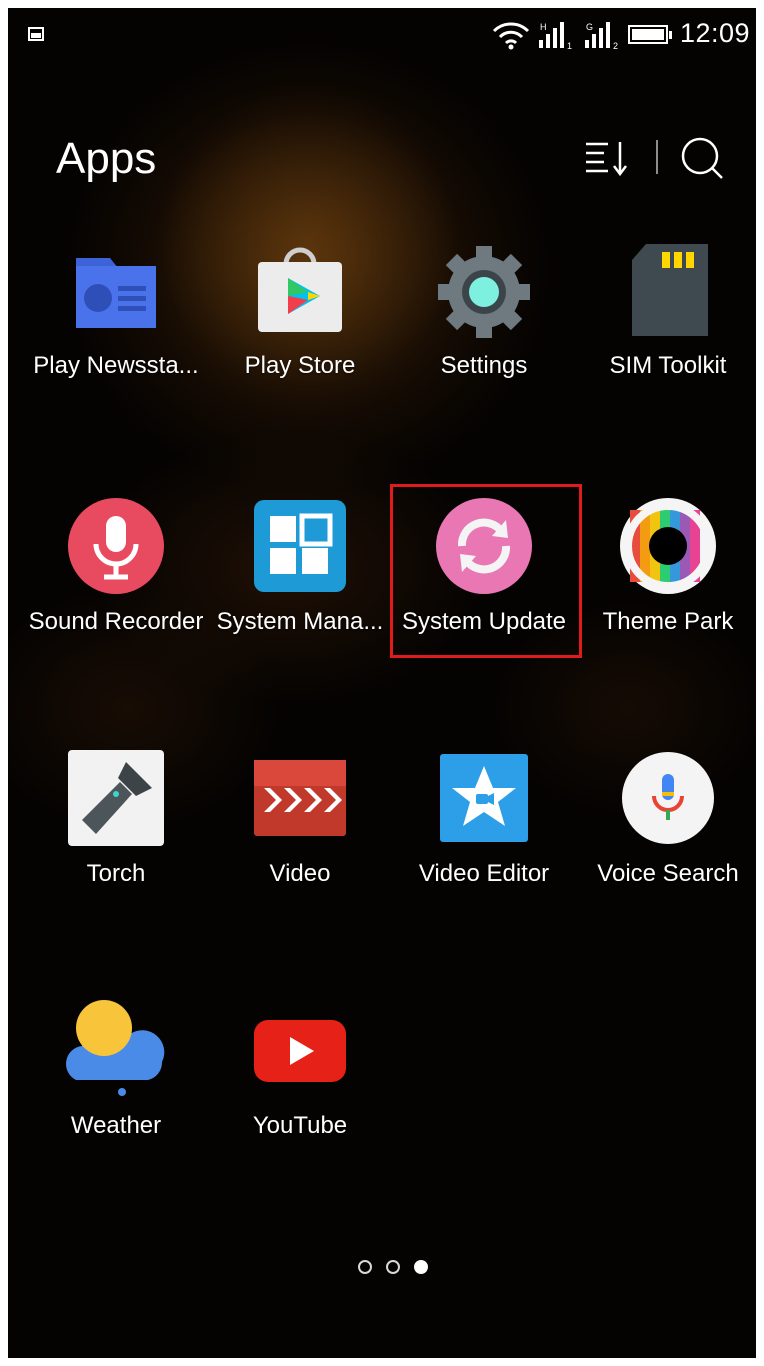  What do you see at coordinates (668, 873) in the screenshot?
I see `app-label: Voice Search` at bounding box center [668, 873].